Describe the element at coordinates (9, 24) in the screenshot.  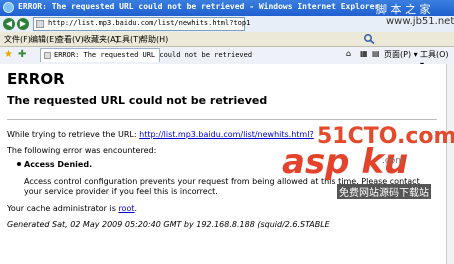
I see `back-button: ◀` at that location.